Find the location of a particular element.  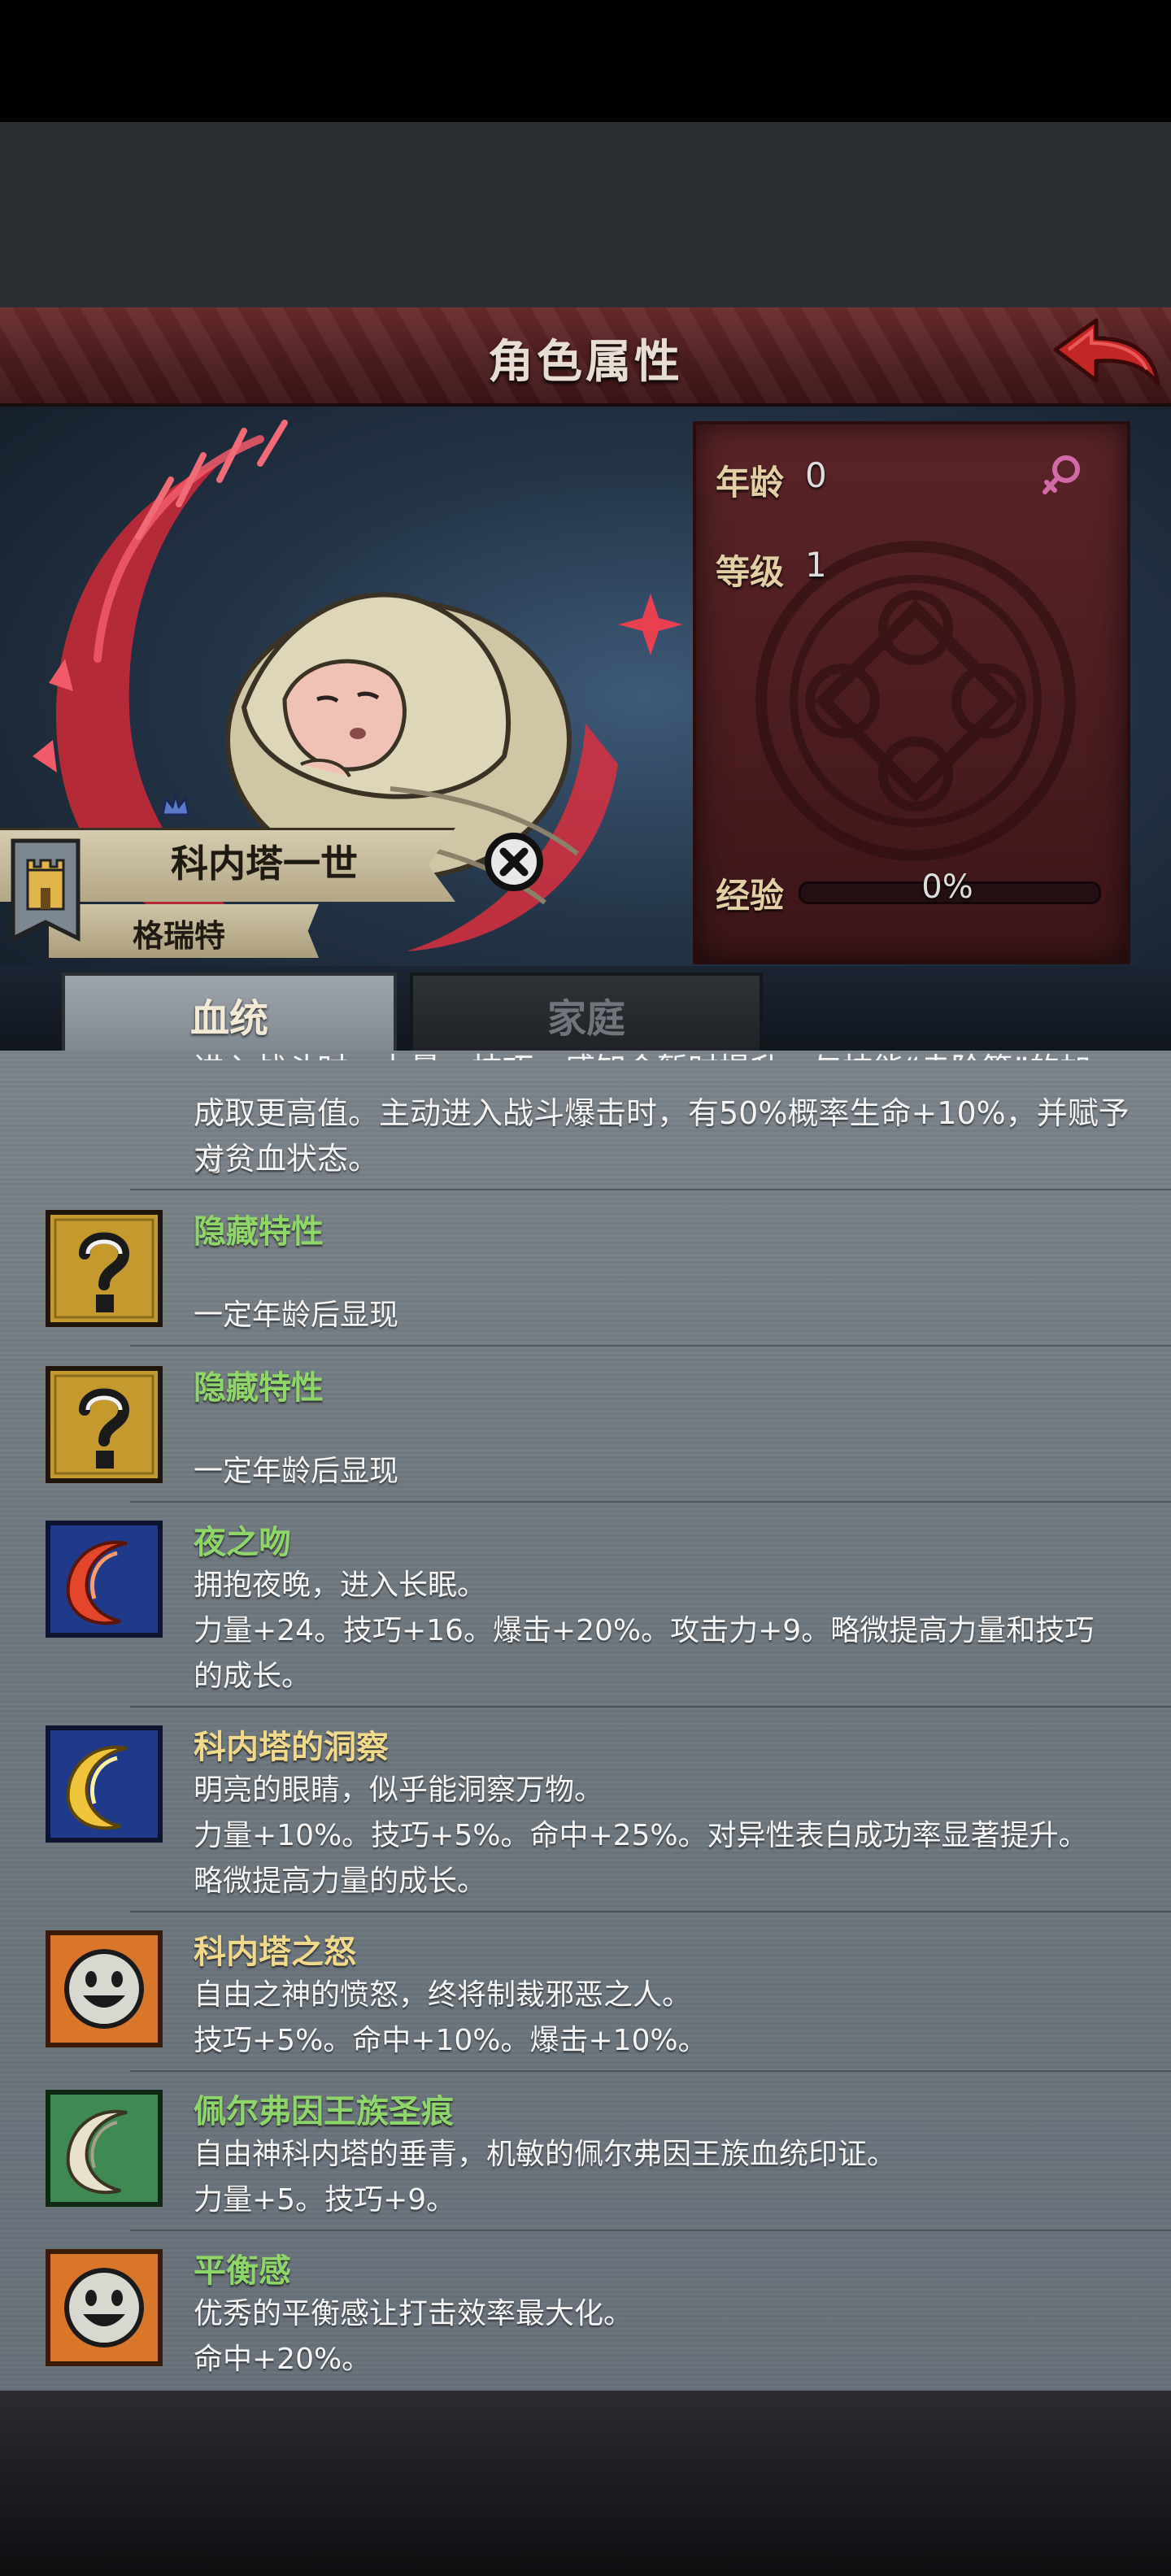

gold-crescent-icon is located at coordinates (105, 1784).